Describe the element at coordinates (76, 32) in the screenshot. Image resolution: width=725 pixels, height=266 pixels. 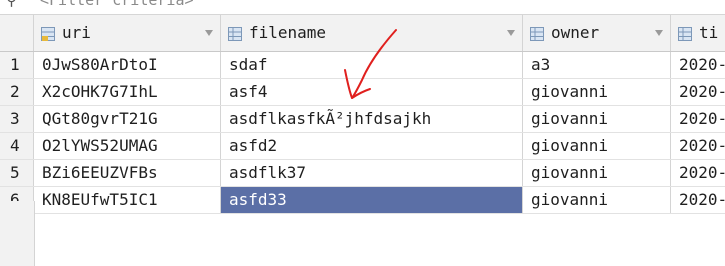
I see `column-label: uri` at that location.